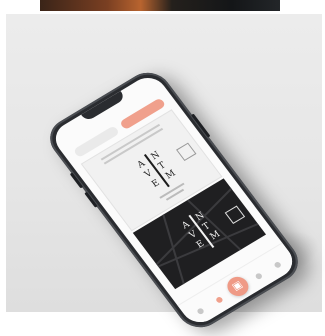 The width and height of the screenshot is (325, 336). What do you see at coordinates (103, 106) in the screenshot?
I see `phone-notch` at bounding box center [103, 106].